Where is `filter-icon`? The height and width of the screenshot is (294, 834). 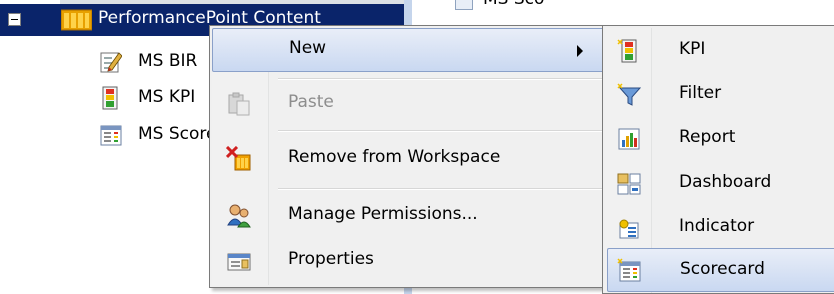 filter-icon is located at coordinates (629, 94).